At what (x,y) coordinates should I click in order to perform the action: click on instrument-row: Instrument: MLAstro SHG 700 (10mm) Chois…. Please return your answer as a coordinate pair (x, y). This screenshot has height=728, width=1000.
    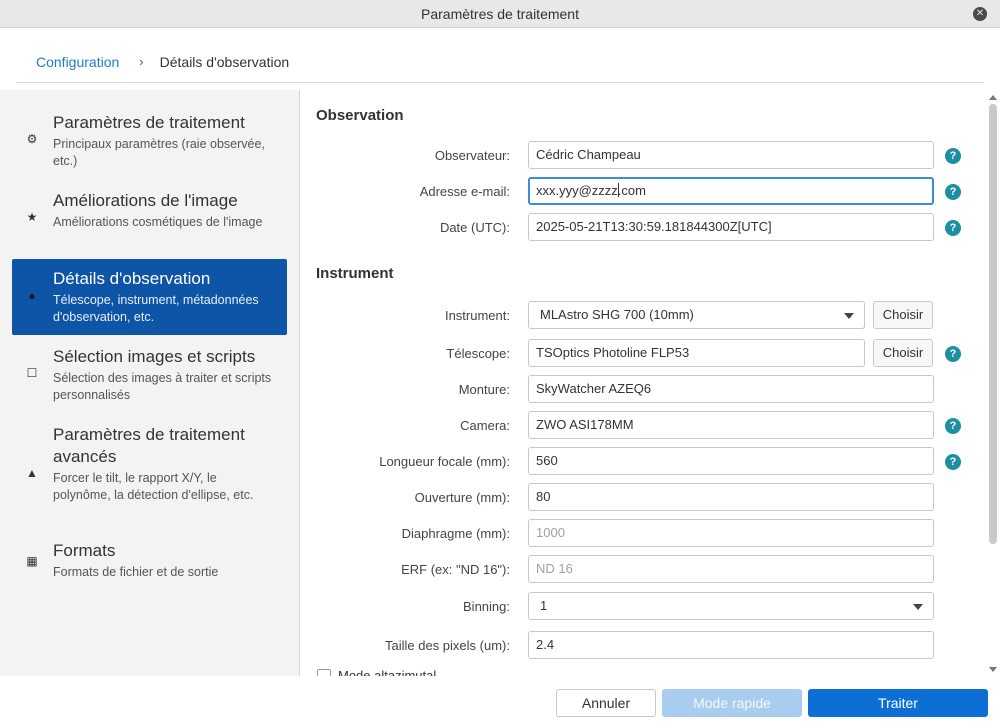
    Looking at the image, I should click on (645, 316).